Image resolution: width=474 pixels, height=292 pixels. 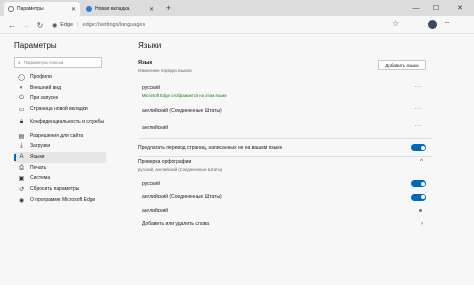 What do you see at coordinates (21, 167) in the screenshot?
I see `printer-icon: ⎙` at bounding box center [21, 167].